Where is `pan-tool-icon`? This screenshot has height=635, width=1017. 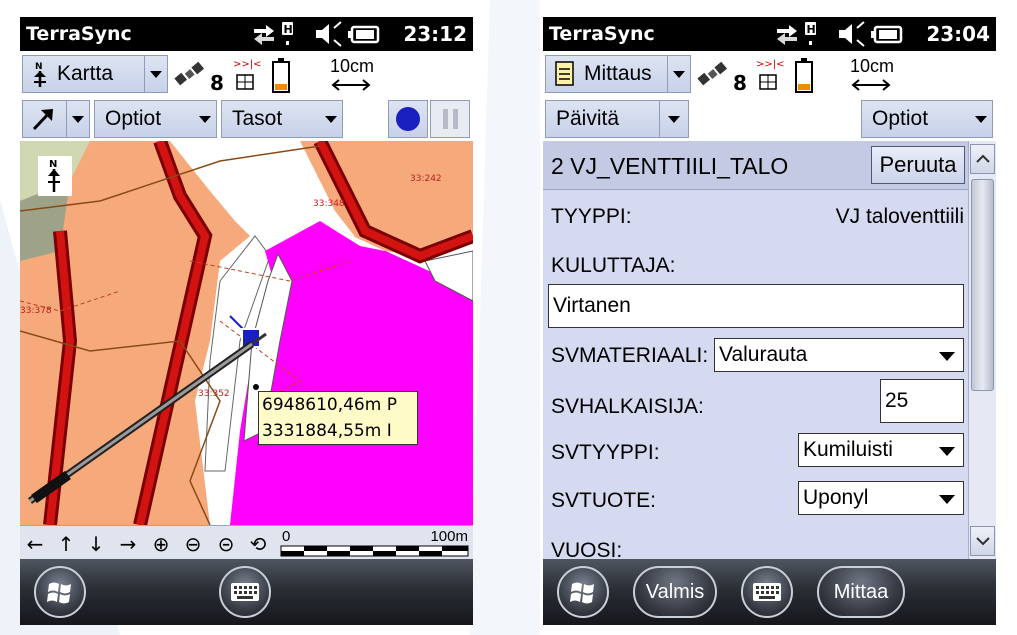
pan-tool-icon is located at coordinates (42, 120).